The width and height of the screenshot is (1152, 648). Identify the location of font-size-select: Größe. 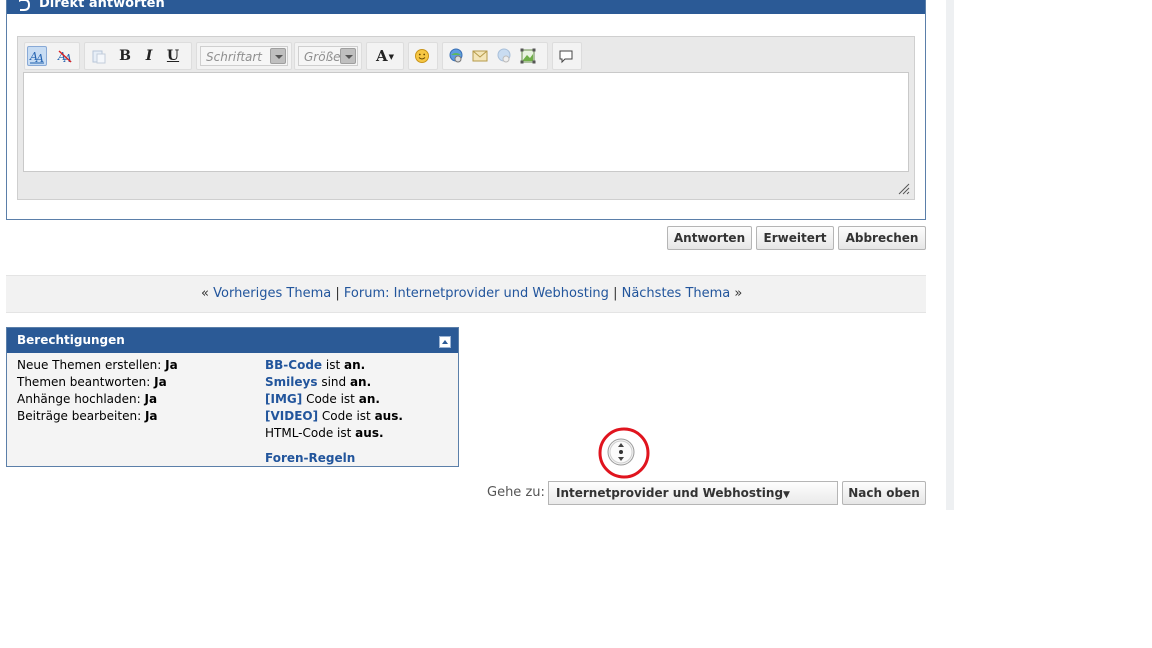
(328, 56).